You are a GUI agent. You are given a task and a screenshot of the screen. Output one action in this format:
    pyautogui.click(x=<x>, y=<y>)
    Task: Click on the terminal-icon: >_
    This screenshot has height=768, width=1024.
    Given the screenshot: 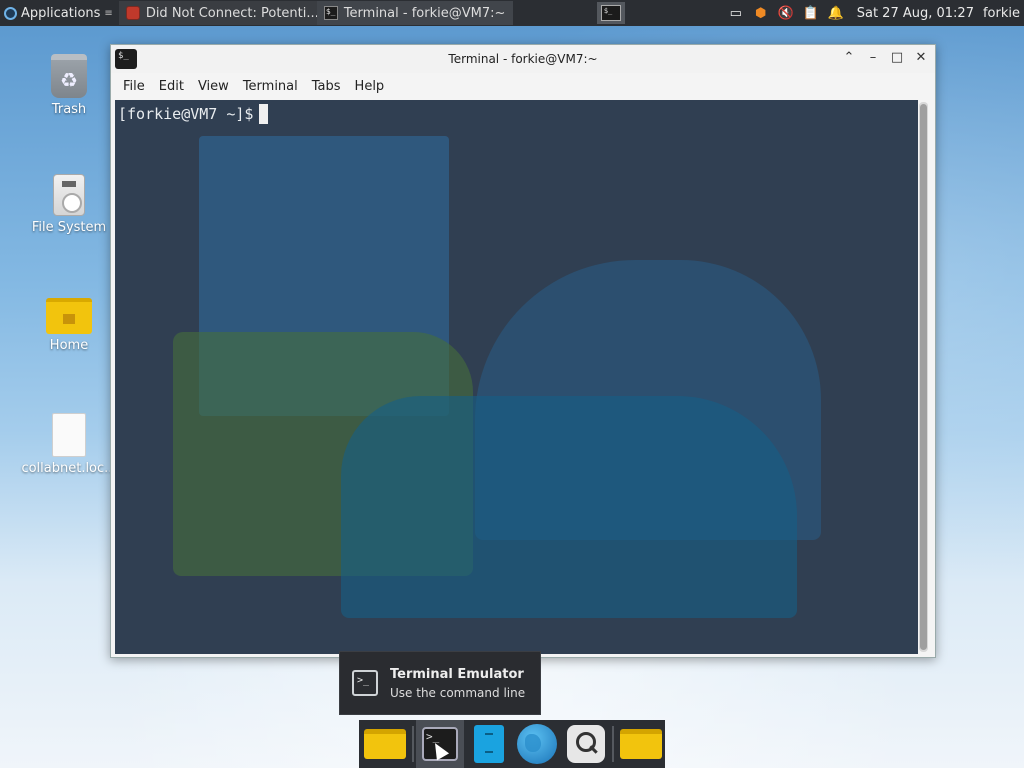 What is the action you would take?
    pyautogui.click(x=365, y=683)
    